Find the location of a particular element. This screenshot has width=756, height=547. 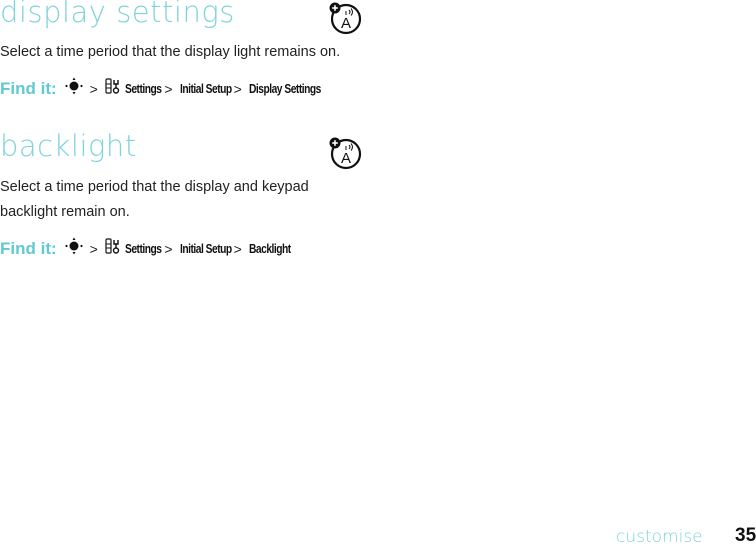

page-number: 35 is located at coordinates (745, 535).